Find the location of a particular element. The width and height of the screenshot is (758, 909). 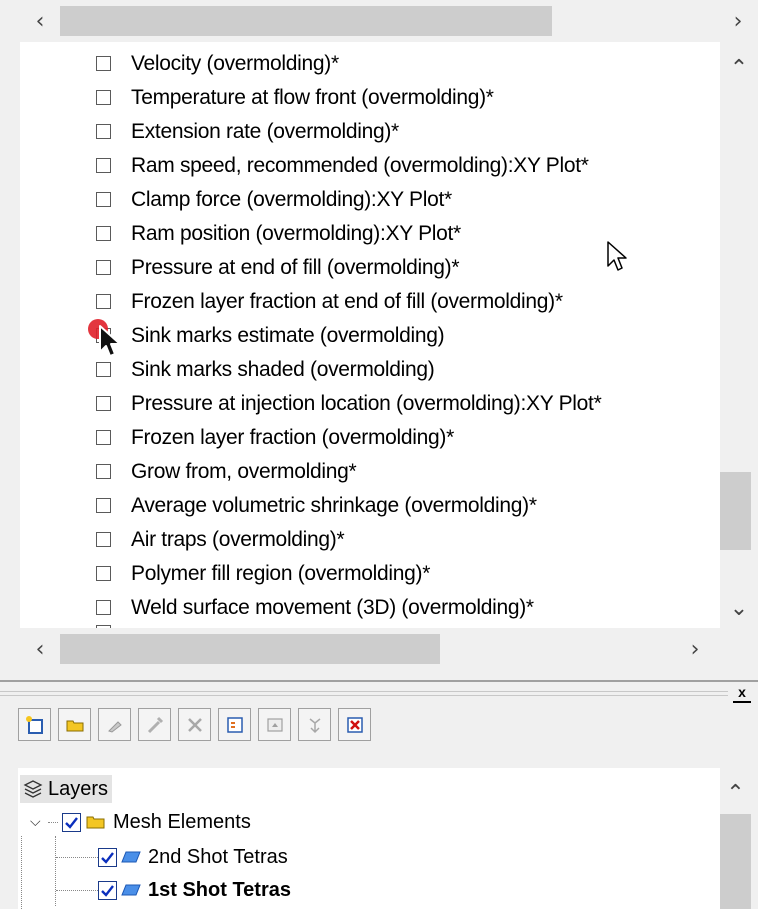

tool-button is located at coordinates (154, 724).